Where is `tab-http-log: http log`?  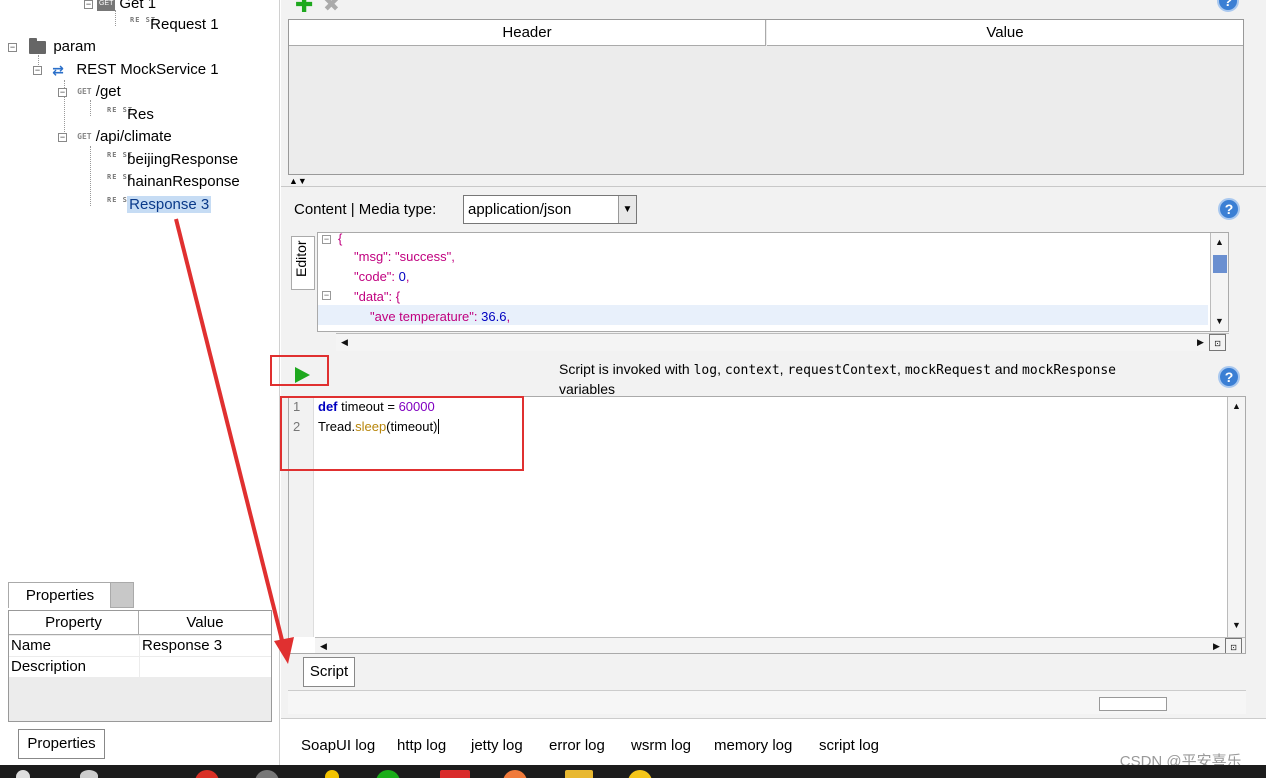 tab-http-log: http log is located at coordinates (421, 745).